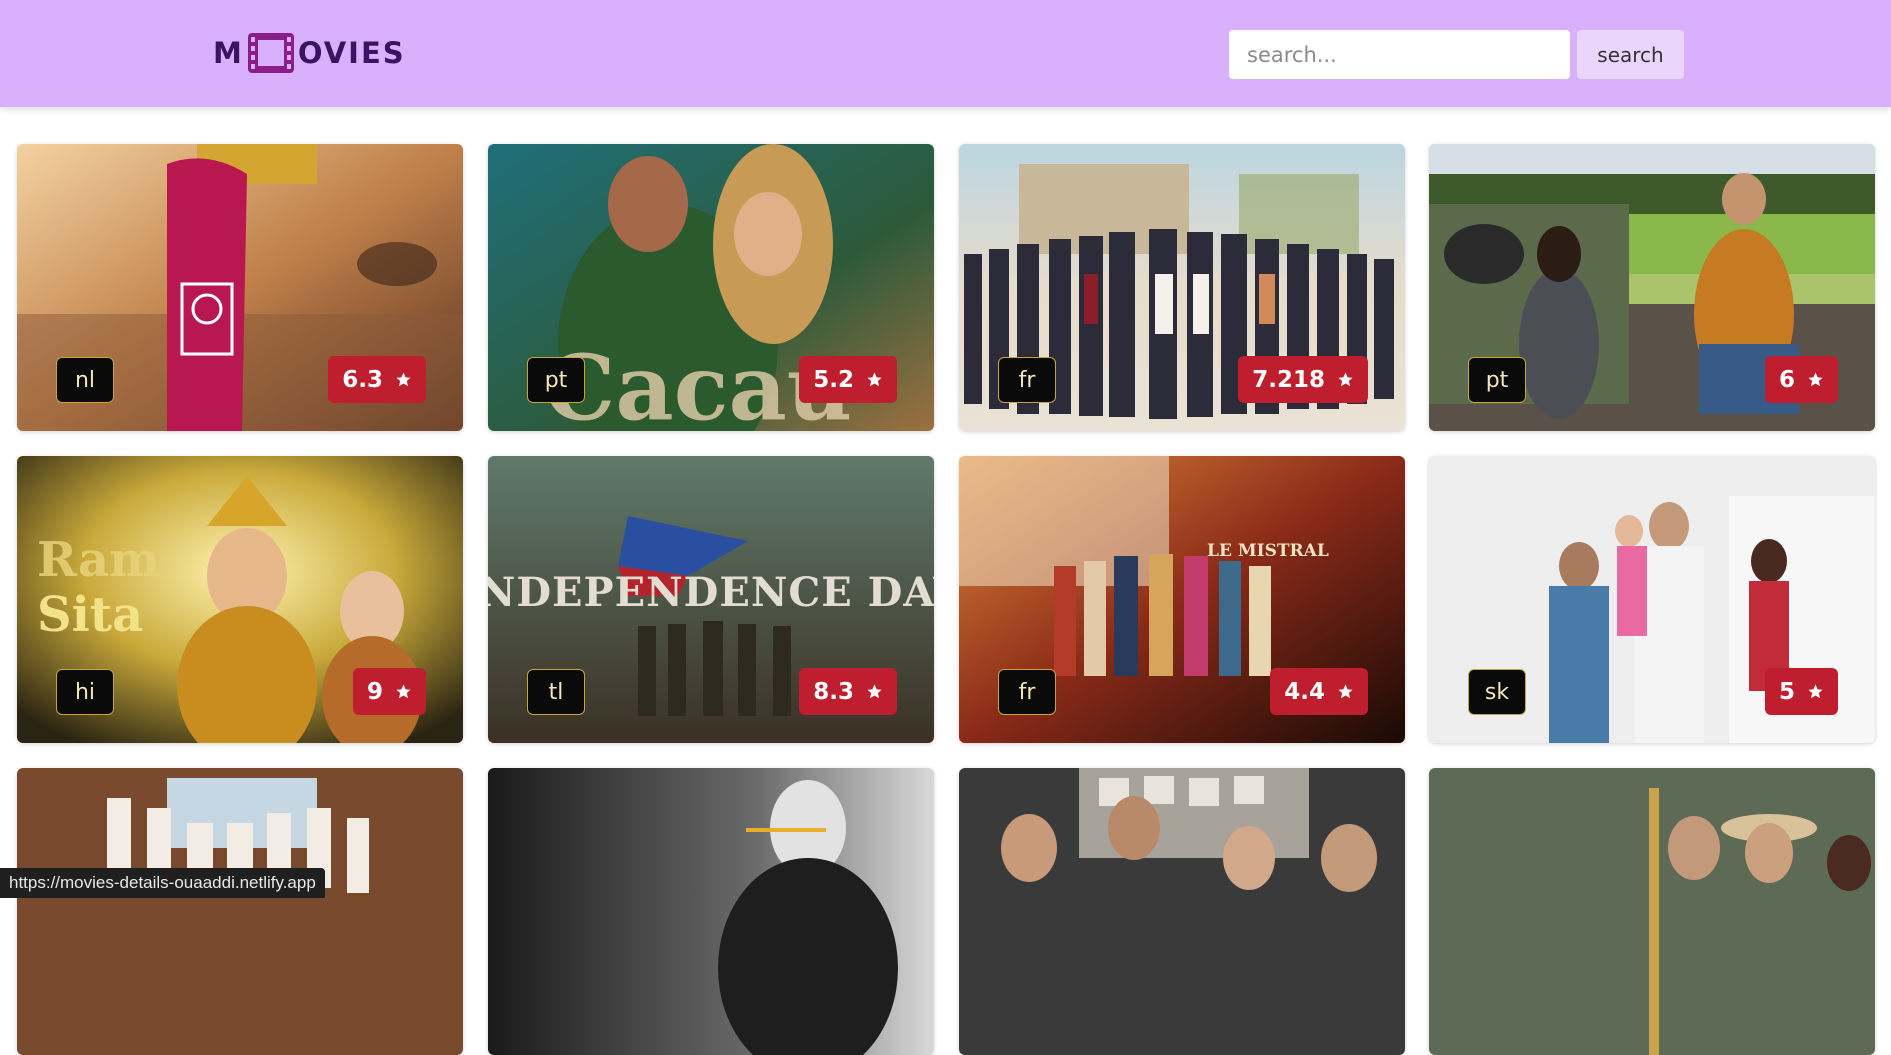 Image resolution: width=1891 pixels, height=1055 pixels. What do you see at coordinates (362, 379) in the screenshot?
I see `rating-value: 6.3` at bounding box center [362, 379].